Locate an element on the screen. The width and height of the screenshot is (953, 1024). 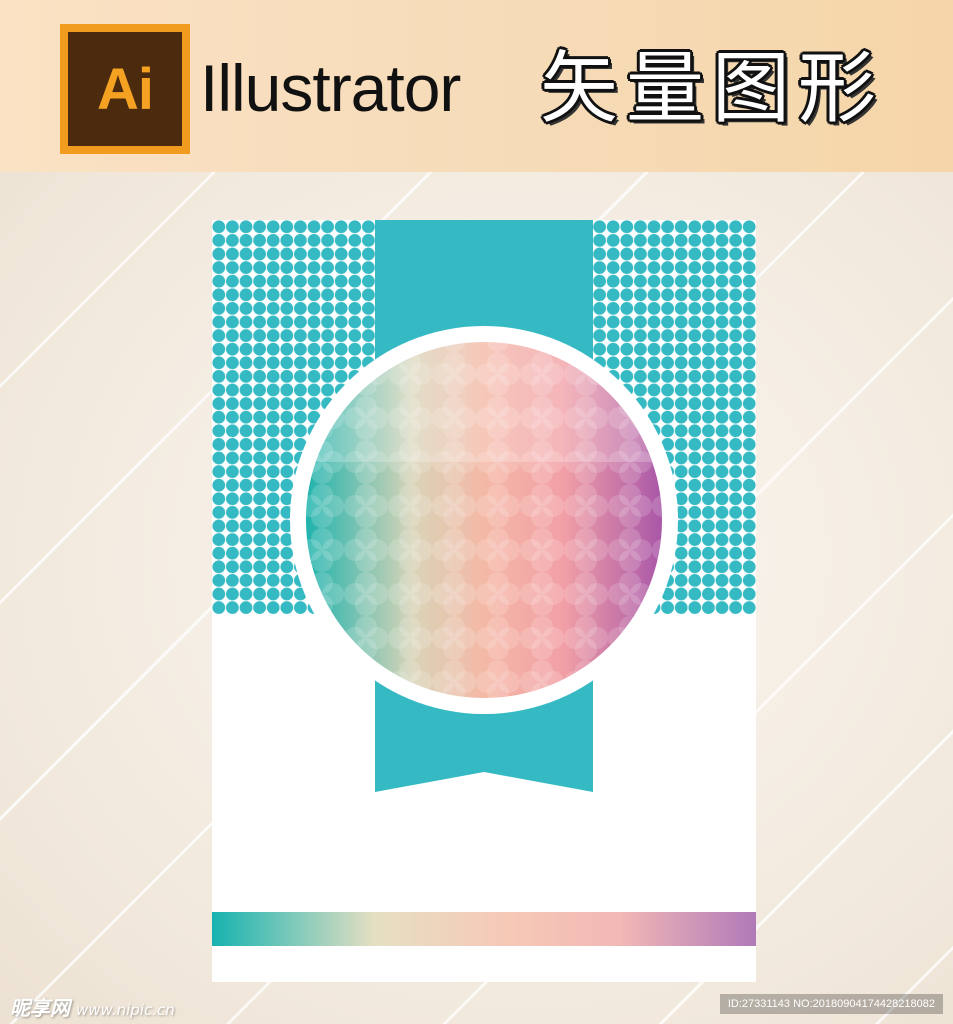
image-id-watermark: ID:27331143 NO:20180904174428218082 is located at coordinates (831, 1004).